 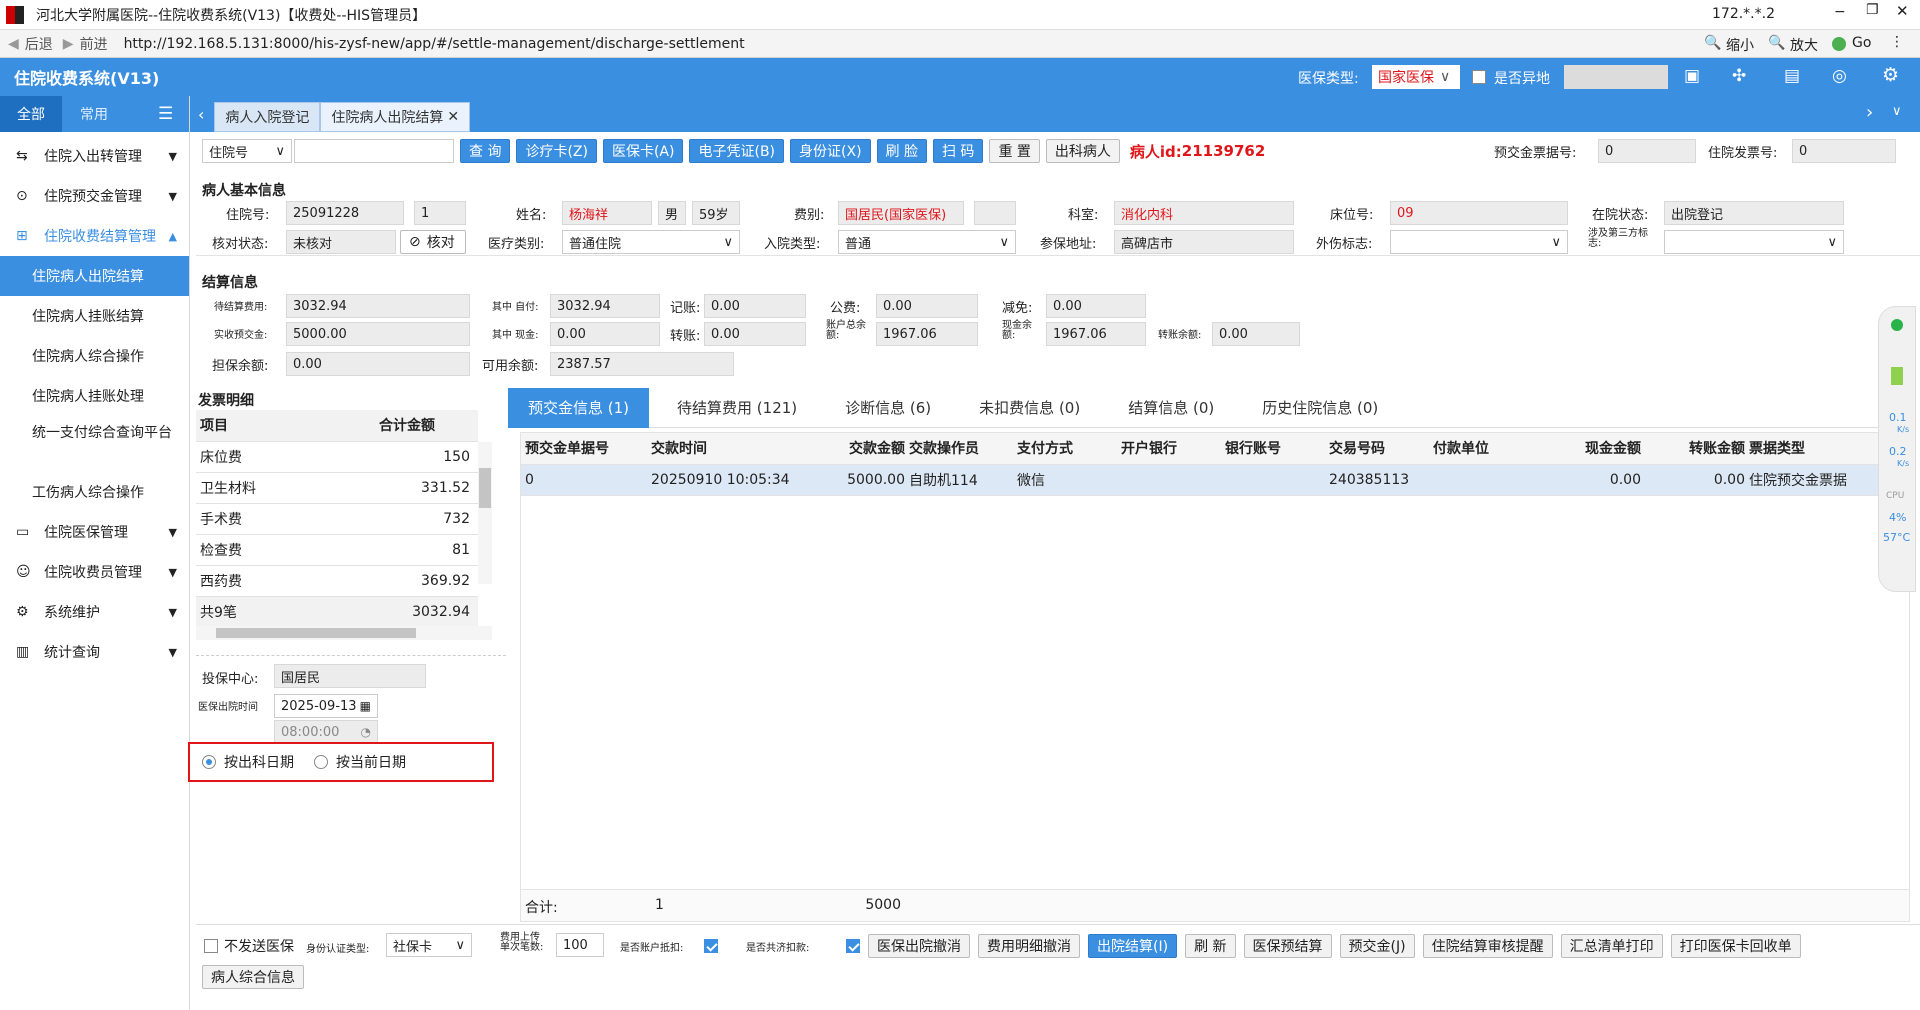 What do you see at coordinates (94, 444) in the screenshot?
I see `sidebar-item-unified-pay: 统一支付综合查询平台` at bounding box center [94, 444].